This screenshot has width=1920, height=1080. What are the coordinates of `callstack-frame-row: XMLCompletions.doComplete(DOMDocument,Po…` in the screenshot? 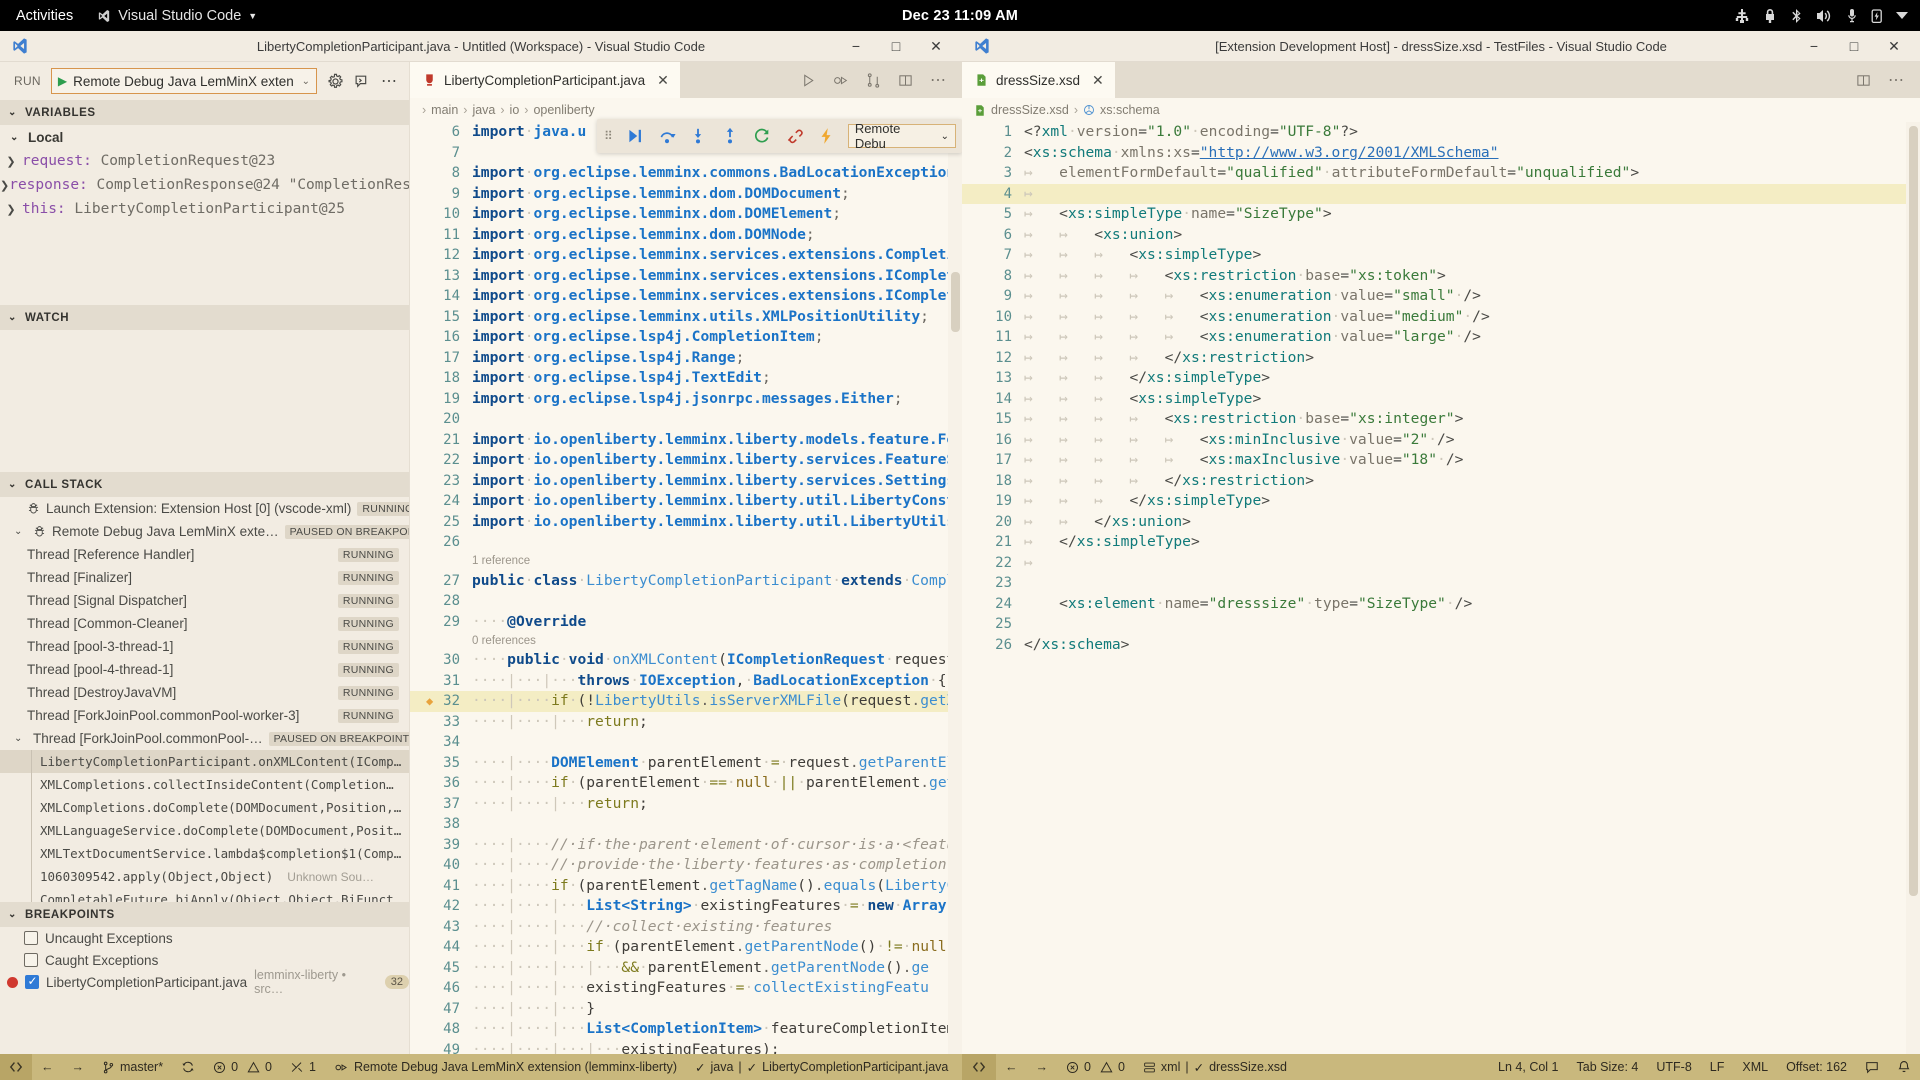 It's located at (204, 807).